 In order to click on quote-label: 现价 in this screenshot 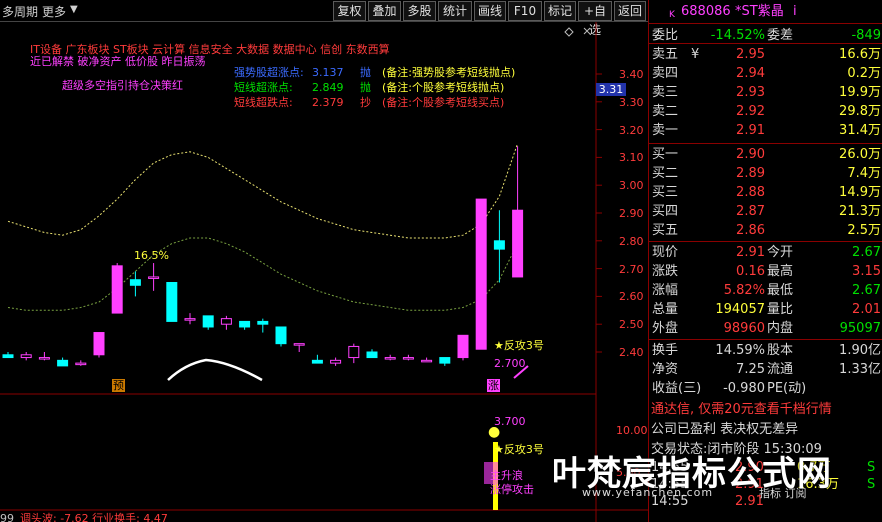, I will do `click(665, 252)`.